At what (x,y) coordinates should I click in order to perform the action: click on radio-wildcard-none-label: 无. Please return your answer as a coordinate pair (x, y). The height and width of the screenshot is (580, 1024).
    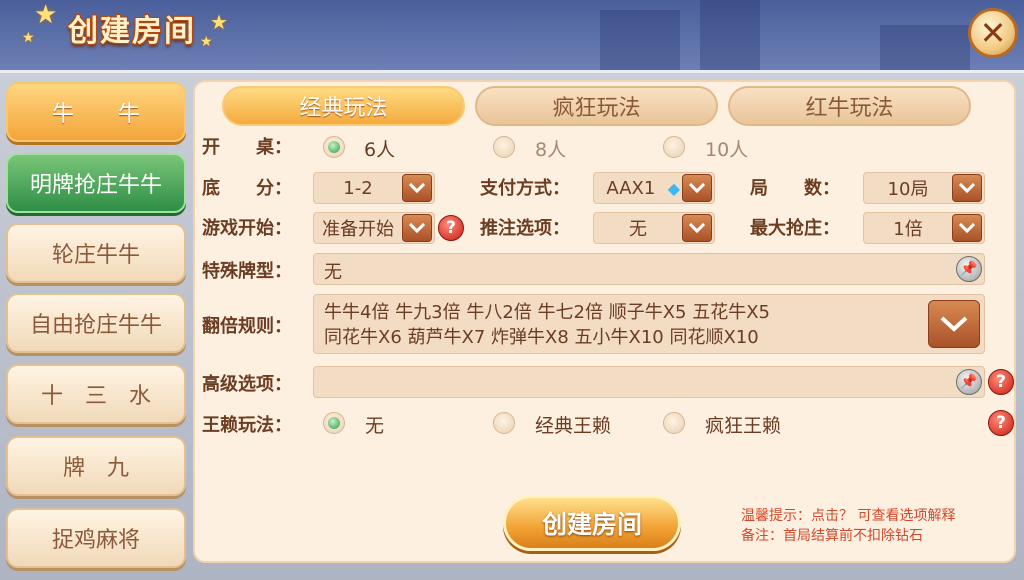
    Looking at the image, I should click on (375, 426).